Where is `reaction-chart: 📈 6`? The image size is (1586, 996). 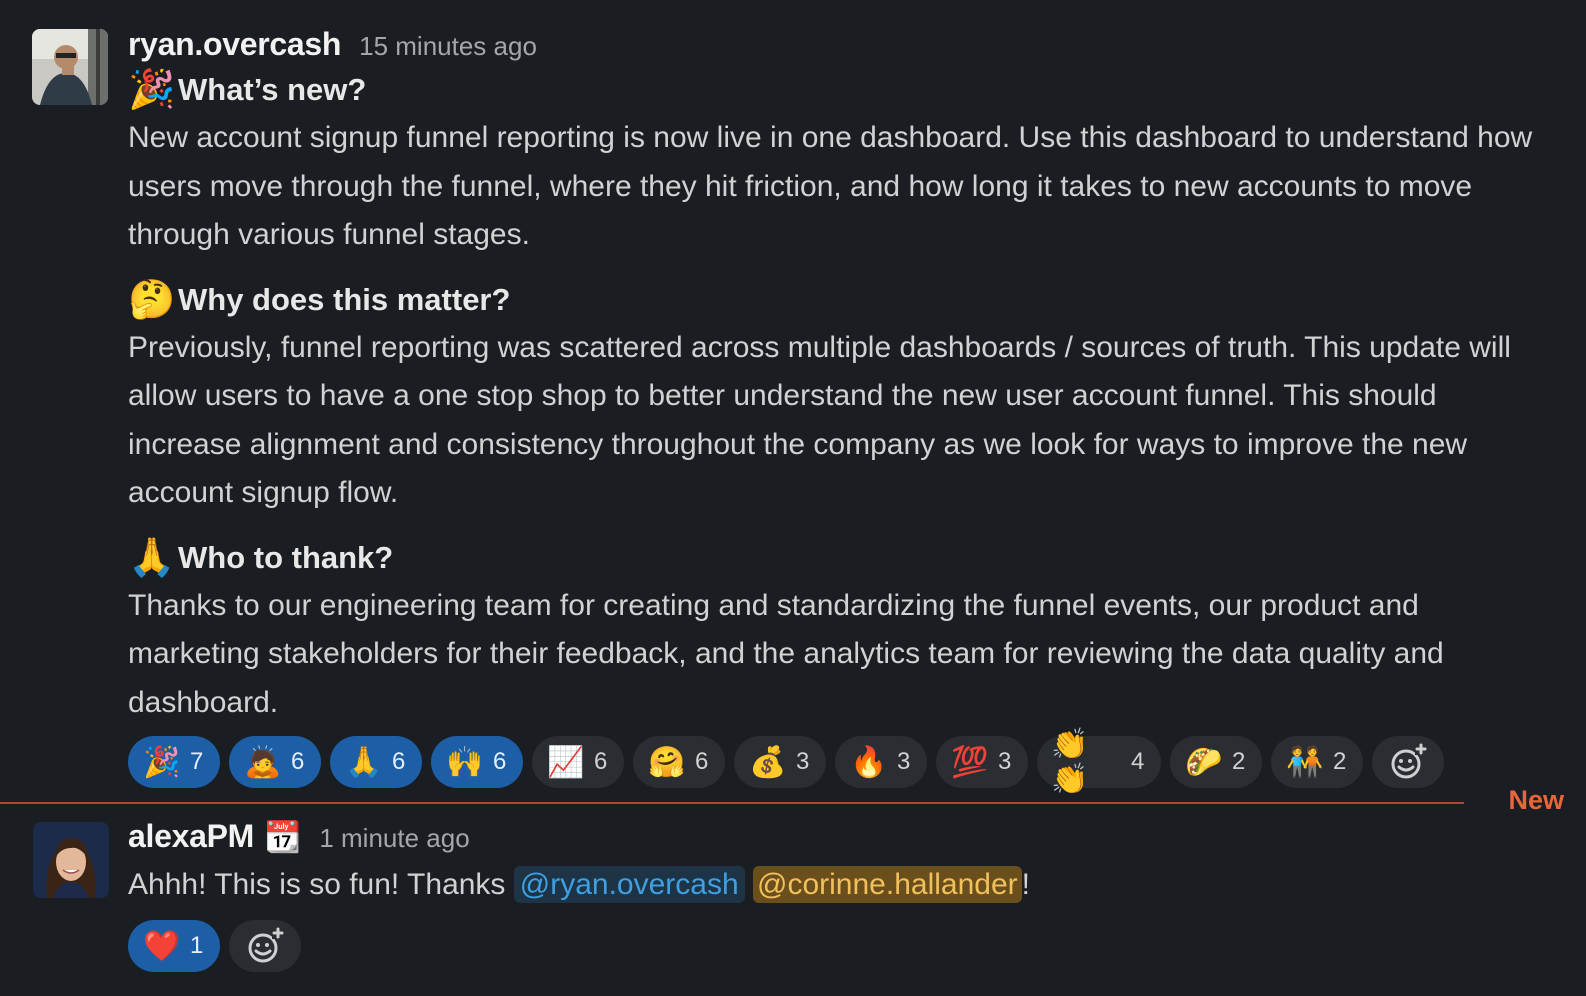
reaction-chart: 📈 6 is located at coordinates (578, 762).